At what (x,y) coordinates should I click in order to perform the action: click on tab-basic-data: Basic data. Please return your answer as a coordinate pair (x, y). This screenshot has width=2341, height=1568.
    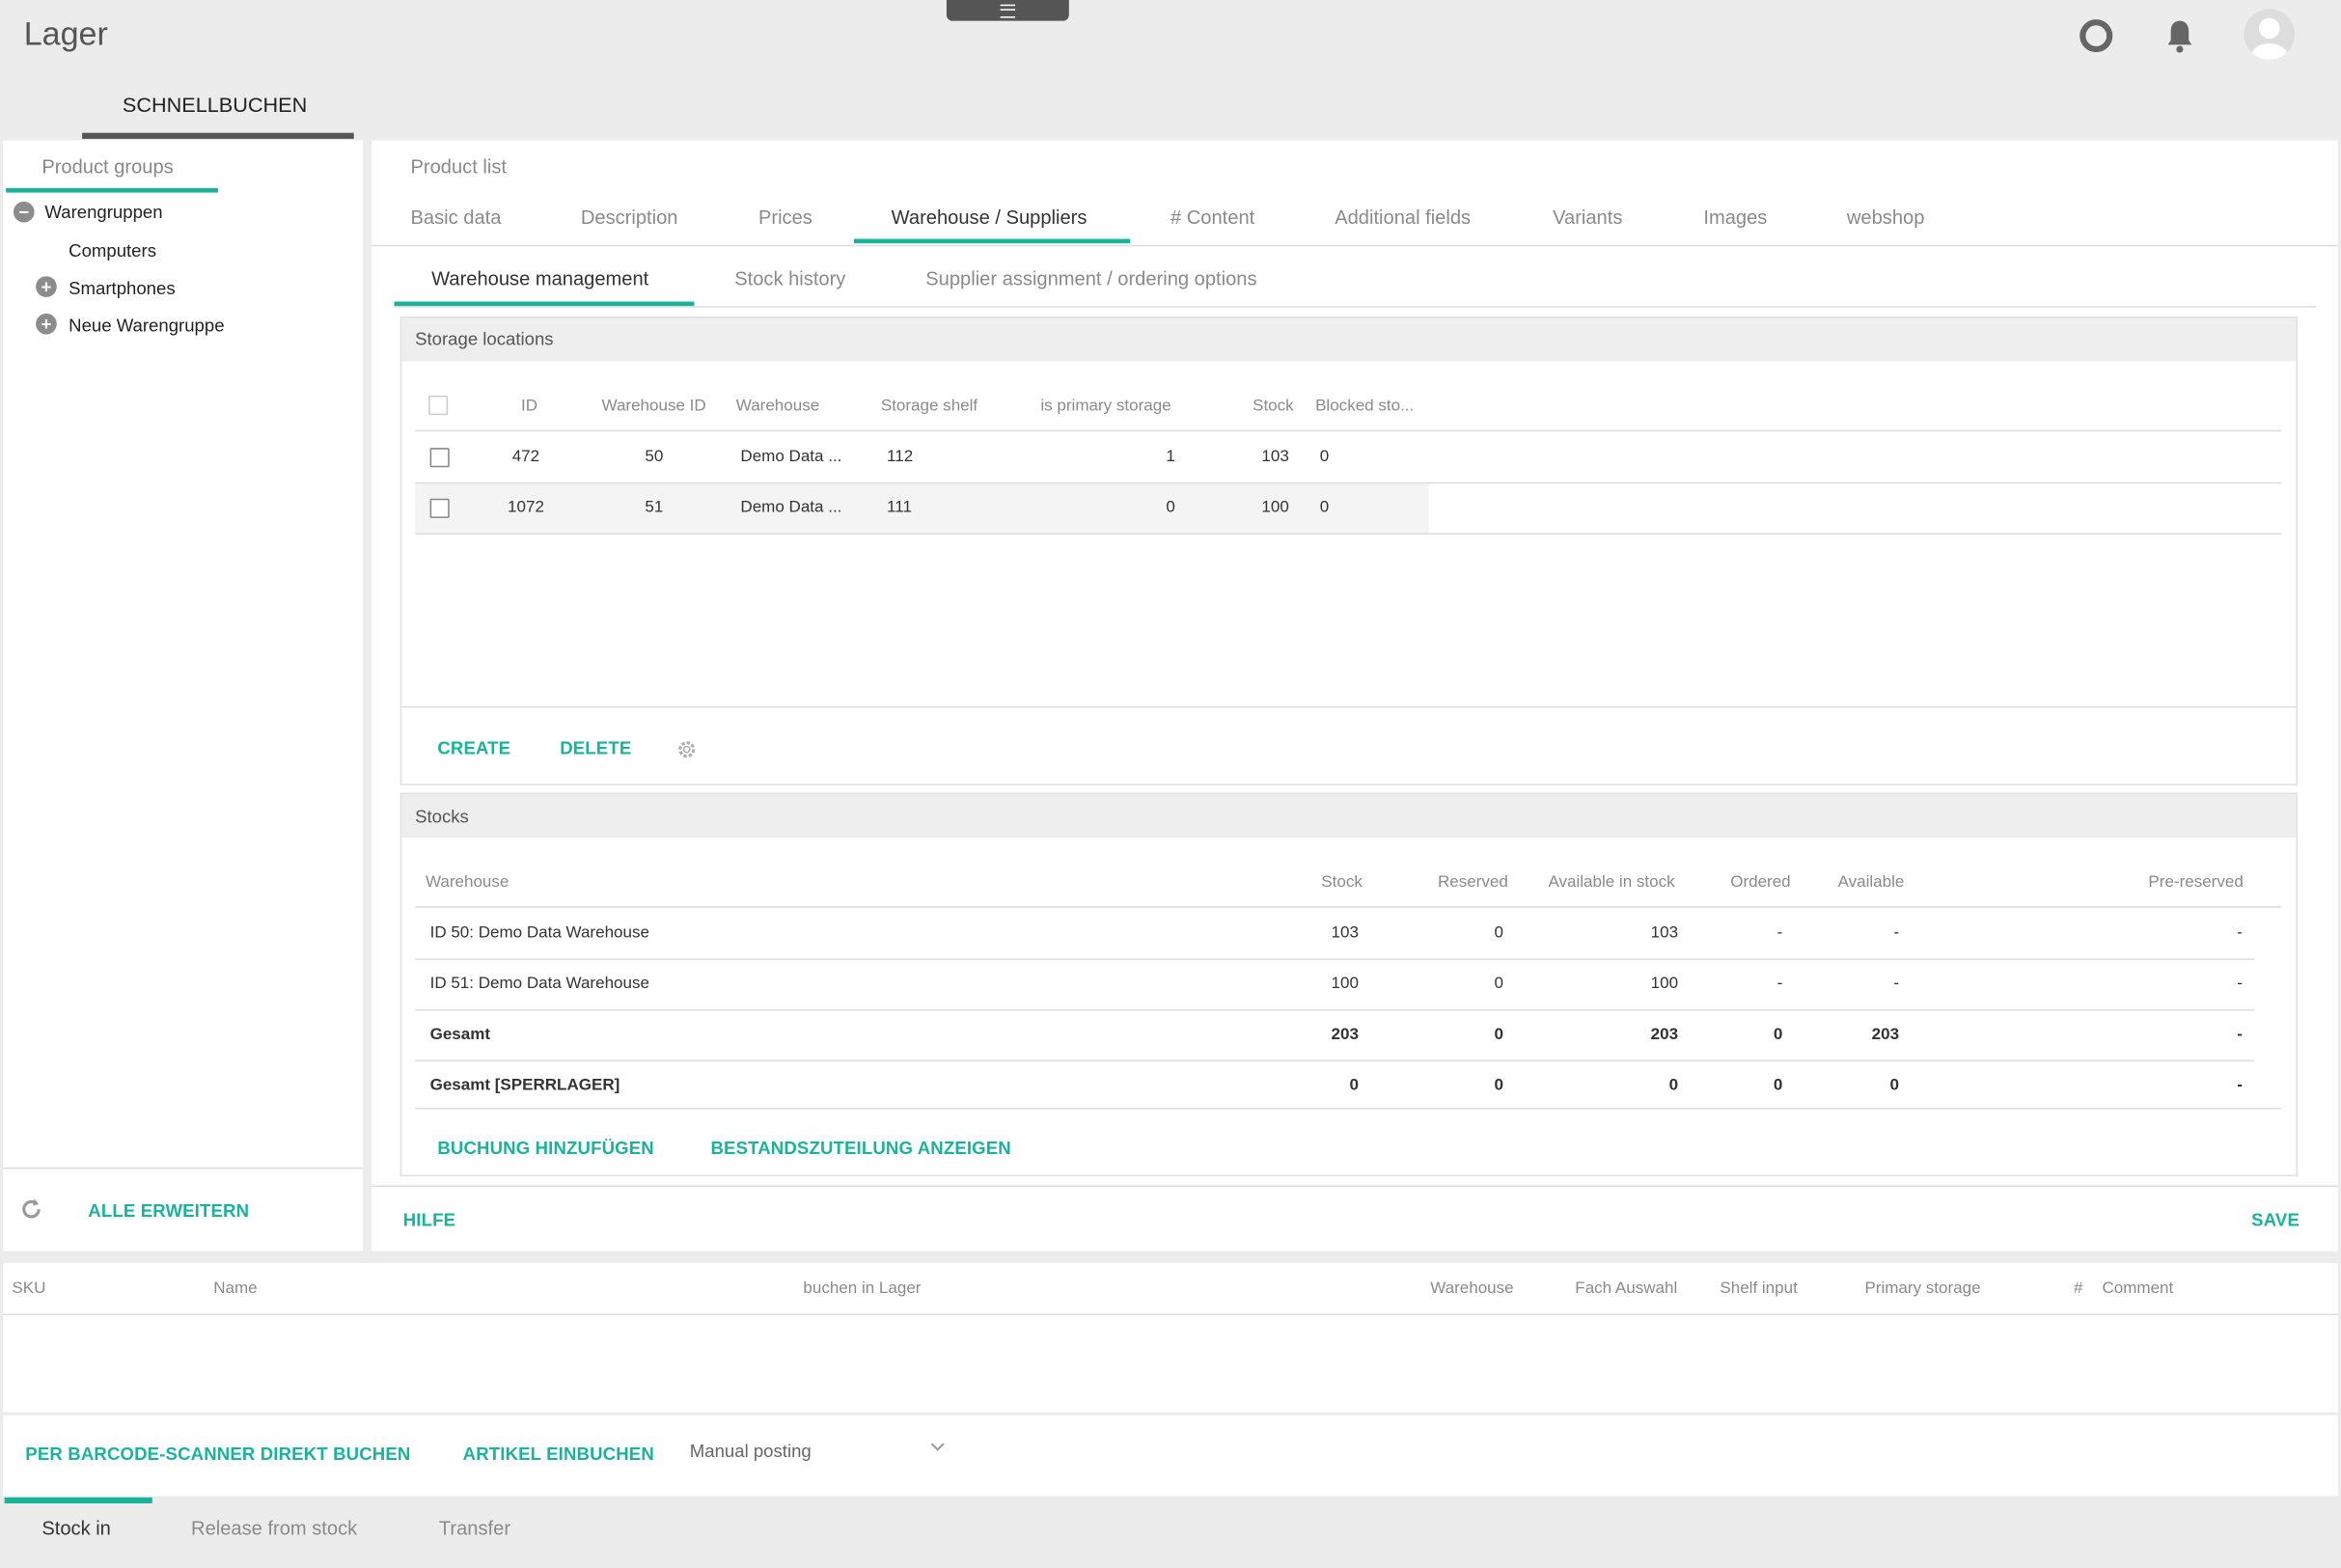
    Looking at the image, I should click on (455, 217).